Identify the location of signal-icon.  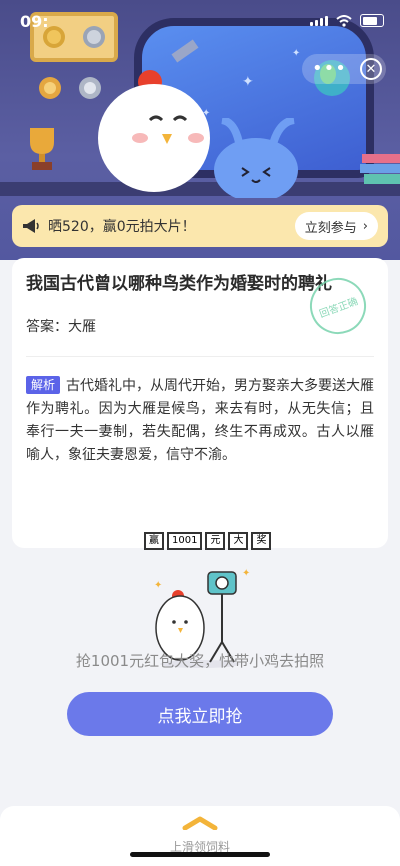
(319, 20).